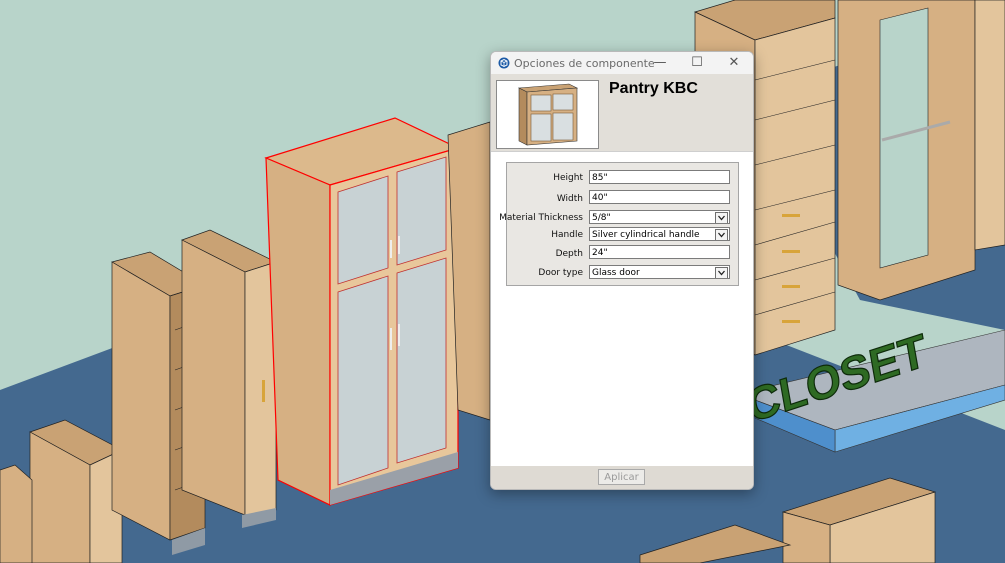 Image resolution: width=1005 pixels, height=563 pixels. Describe the element at coordinates (504, 63) in the screenshot. I see `app-logo-icon` at that location.